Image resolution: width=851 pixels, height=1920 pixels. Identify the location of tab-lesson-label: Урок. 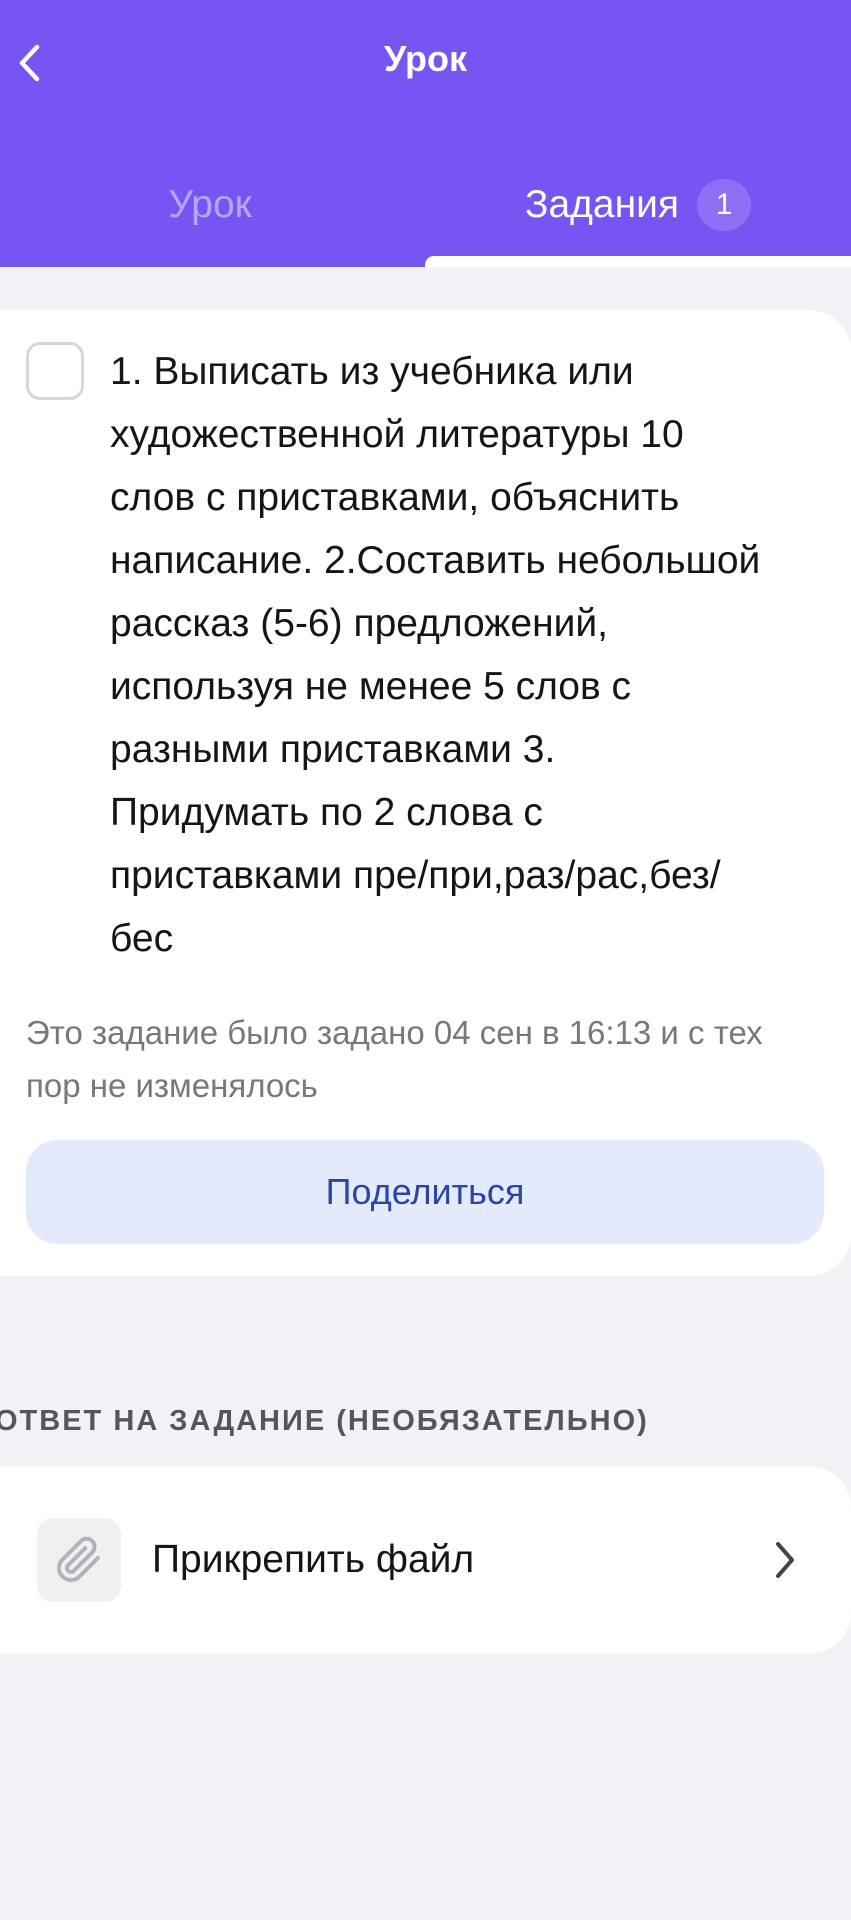
(210, 204).